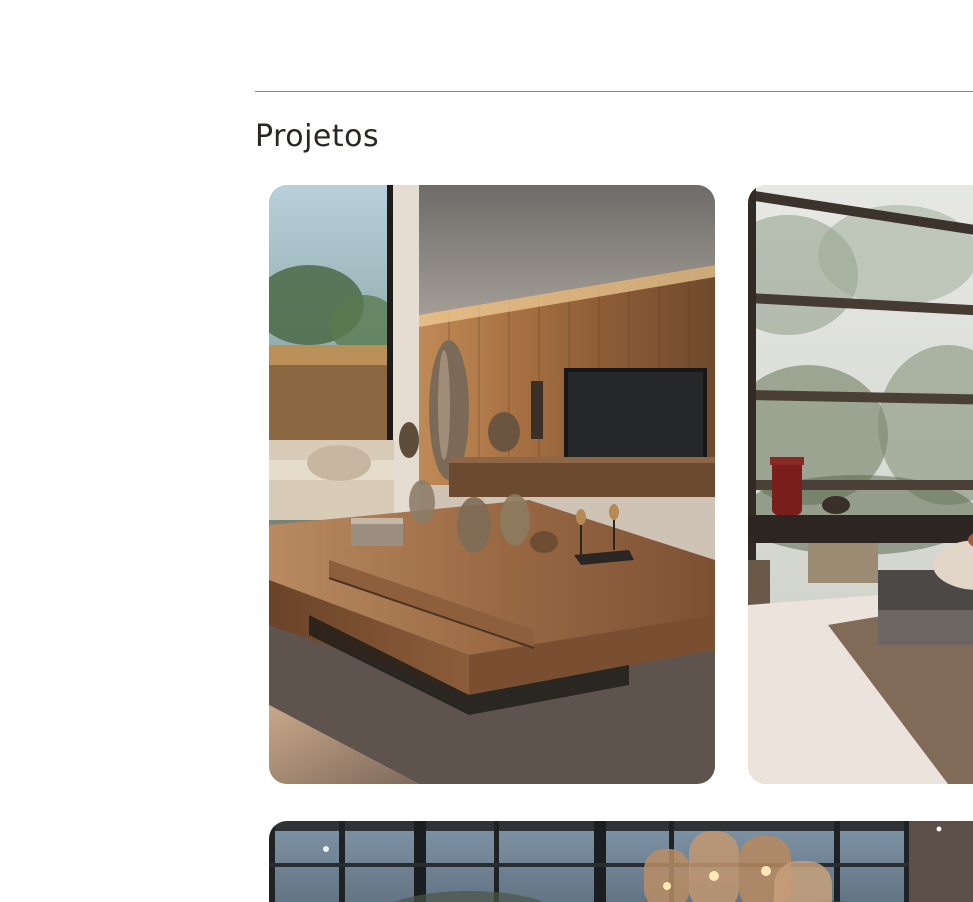 This screenshot has width=973, height=902. What do you see at coordinates (317, 136) in the screenshot?
I see `section-title: Projetos` at bounding box center [317, 136].